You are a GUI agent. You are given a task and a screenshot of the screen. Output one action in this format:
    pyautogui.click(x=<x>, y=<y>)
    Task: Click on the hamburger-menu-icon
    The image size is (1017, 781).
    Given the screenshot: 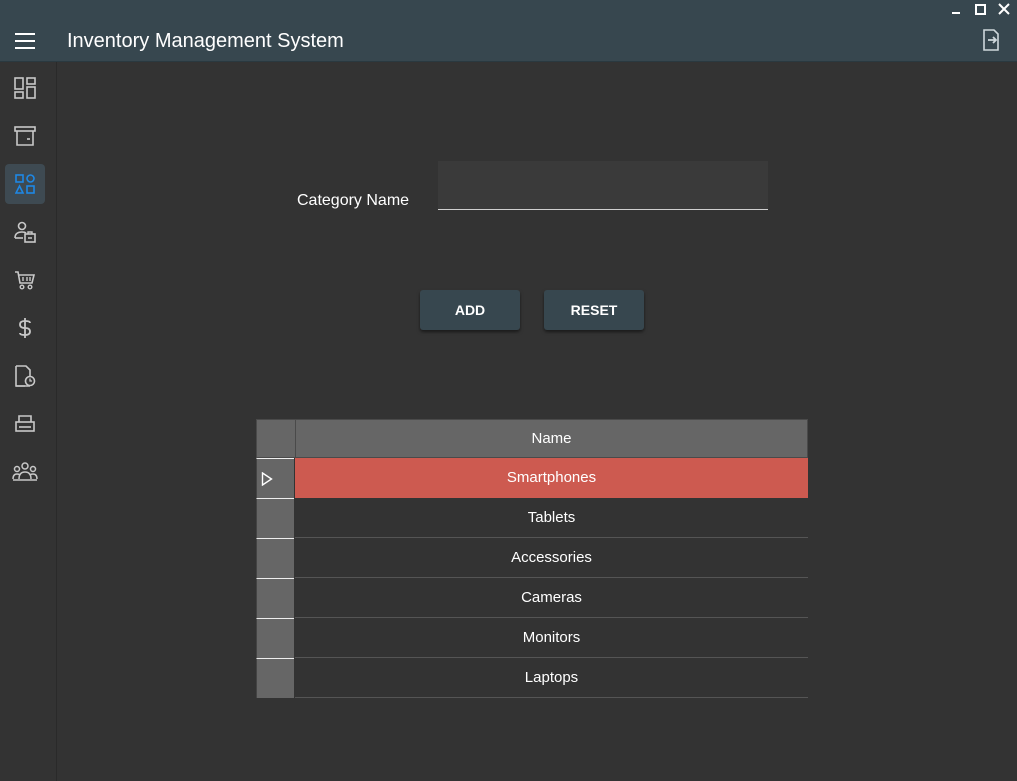 What is the action you would take?
    pyautogui.click(x=25, y=41)
    